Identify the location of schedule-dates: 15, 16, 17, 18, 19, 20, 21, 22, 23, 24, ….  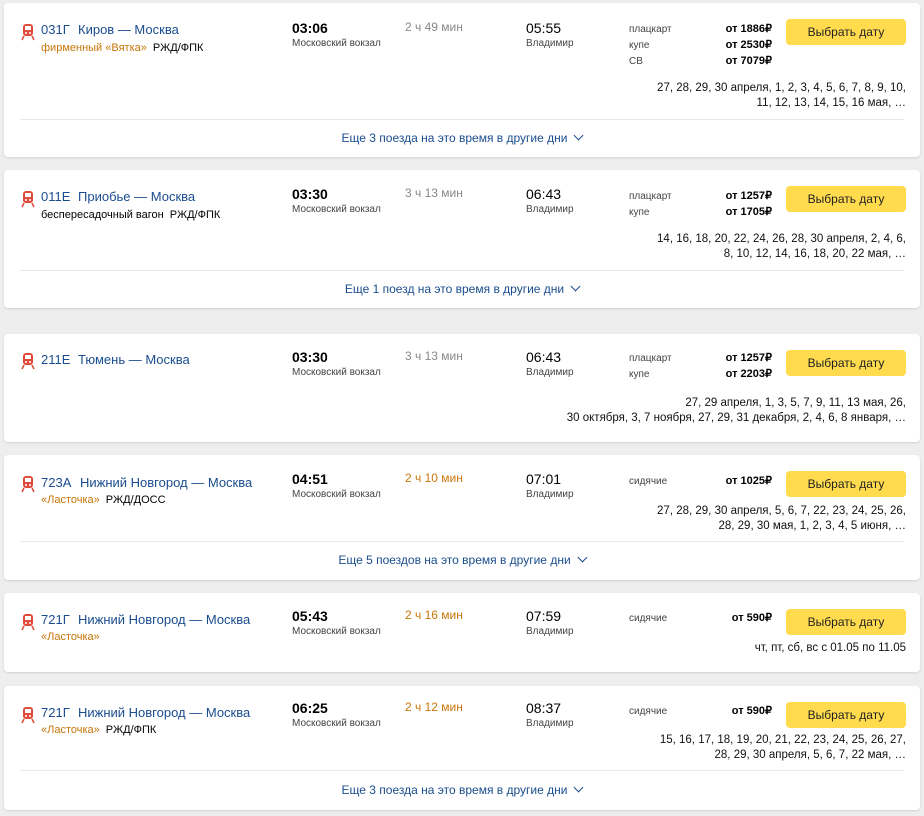
(783, 748).